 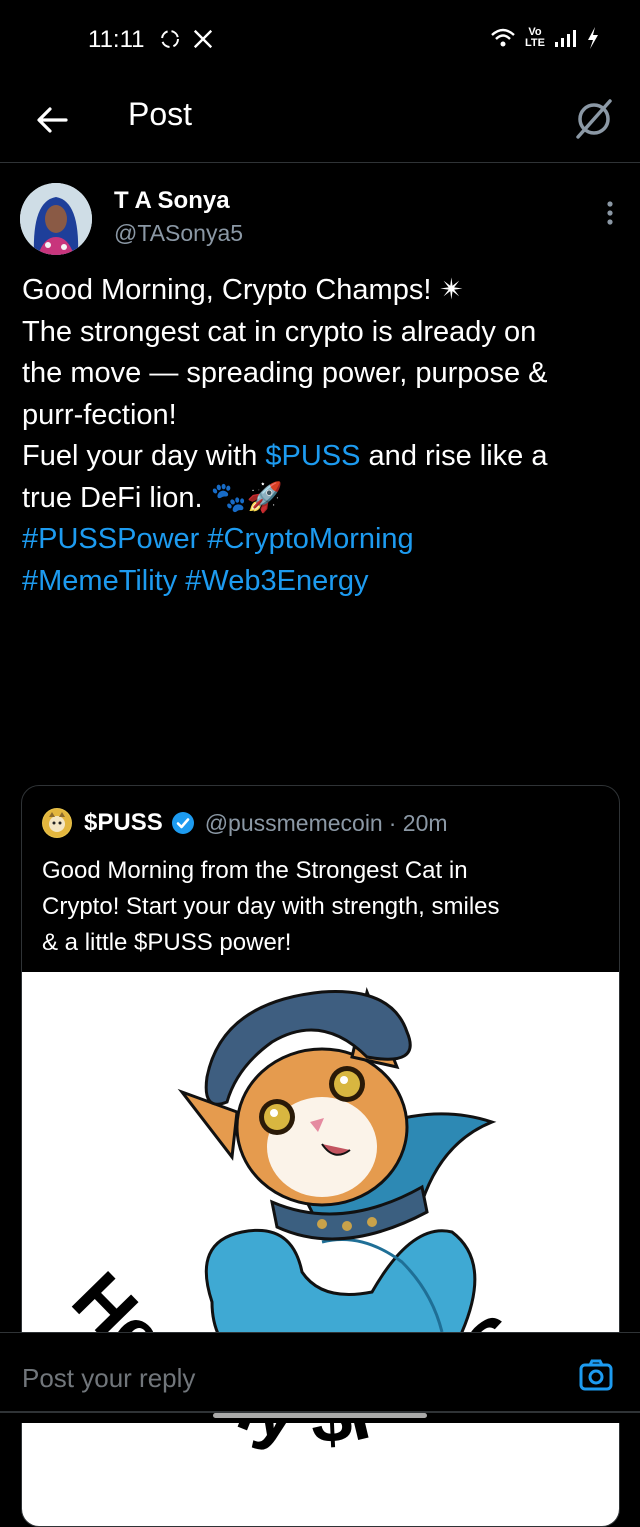 I want to click on hashtag-link: #MemeTility, so click(x=99, y=581).